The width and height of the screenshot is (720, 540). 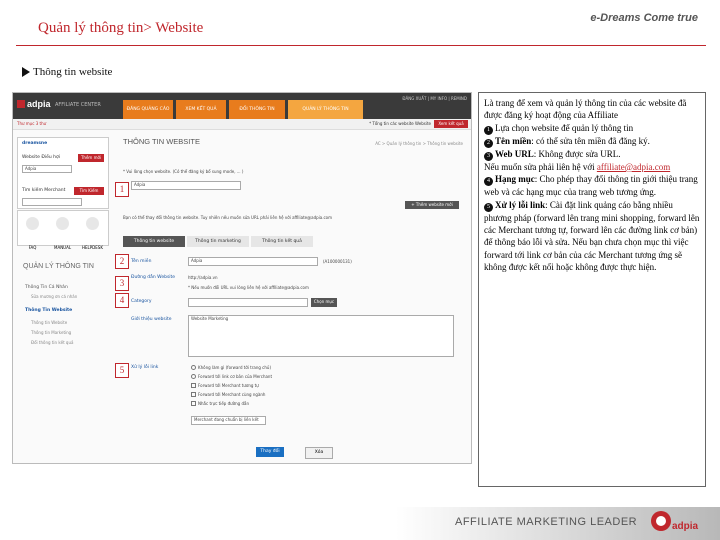 I want to click on desc-item-3: 3 Web URL: Không được sửa URL., so click(x=592, y=154).